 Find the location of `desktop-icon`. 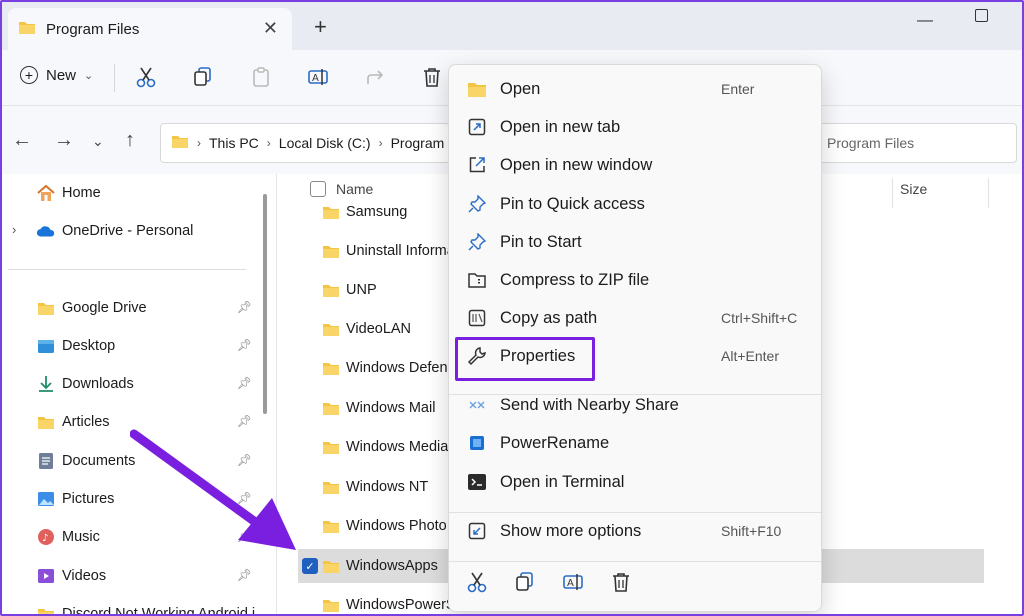

desktop-icon is located at coordinates (46, 346).